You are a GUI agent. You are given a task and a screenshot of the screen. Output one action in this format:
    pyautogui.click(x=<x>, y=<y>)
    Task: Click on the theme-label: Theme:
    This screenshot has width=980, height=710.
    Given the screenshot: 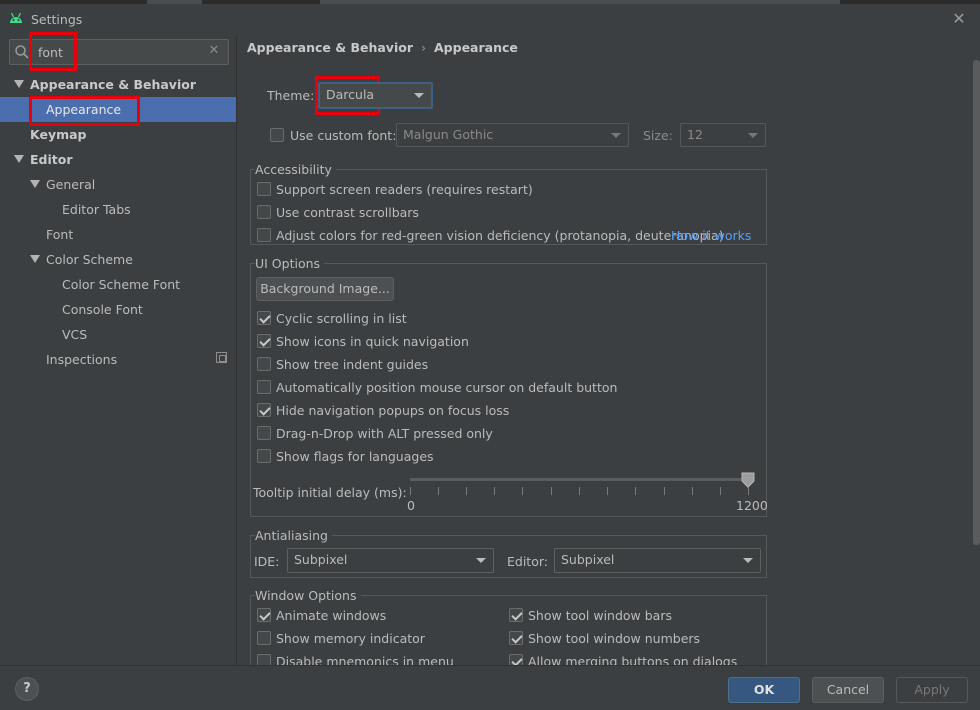 What is the action you would take?
    pyautogui.click(x=291, y=95)
    